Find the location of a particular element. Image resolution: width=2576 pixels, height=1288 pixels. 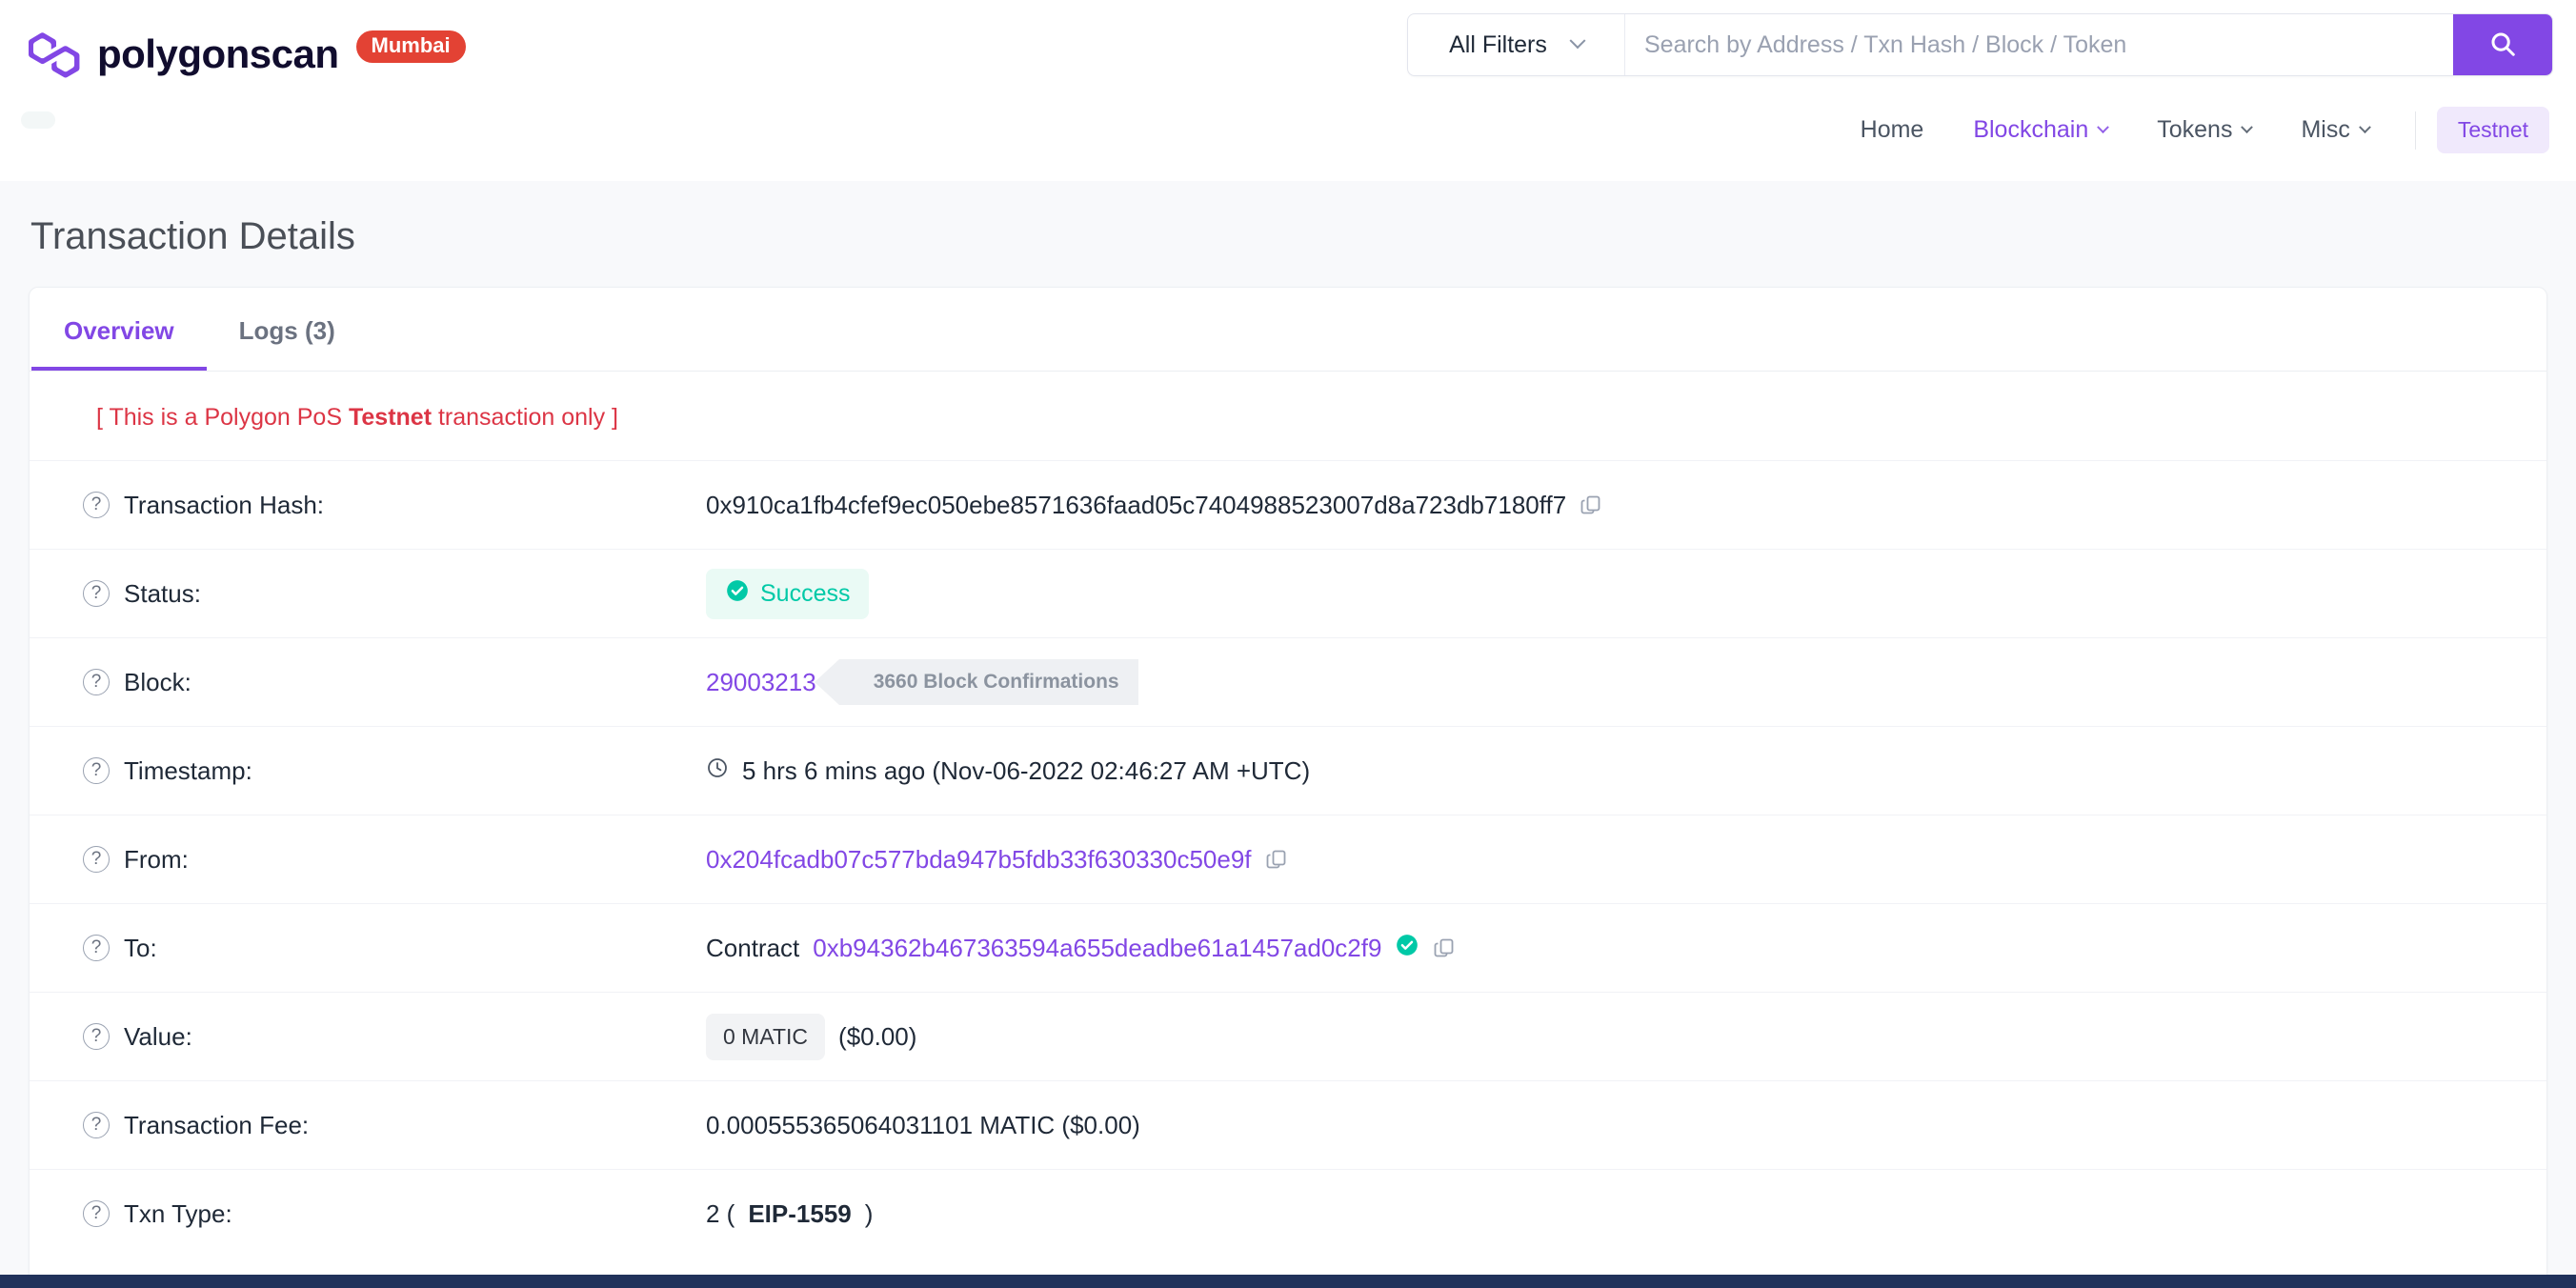

status-text: Success is located at coordinates (805, 593).